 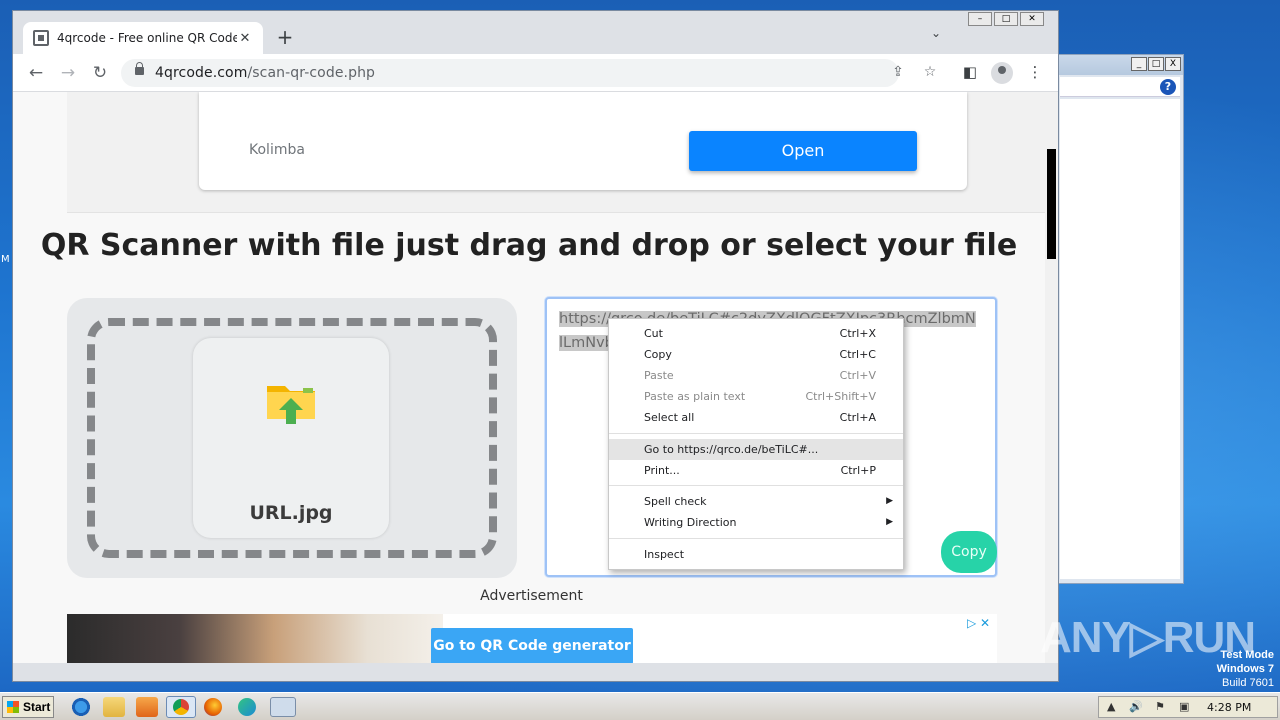 I want to click on menu-item-shortcut: Ctrl+P, so click(x=858, y=470).